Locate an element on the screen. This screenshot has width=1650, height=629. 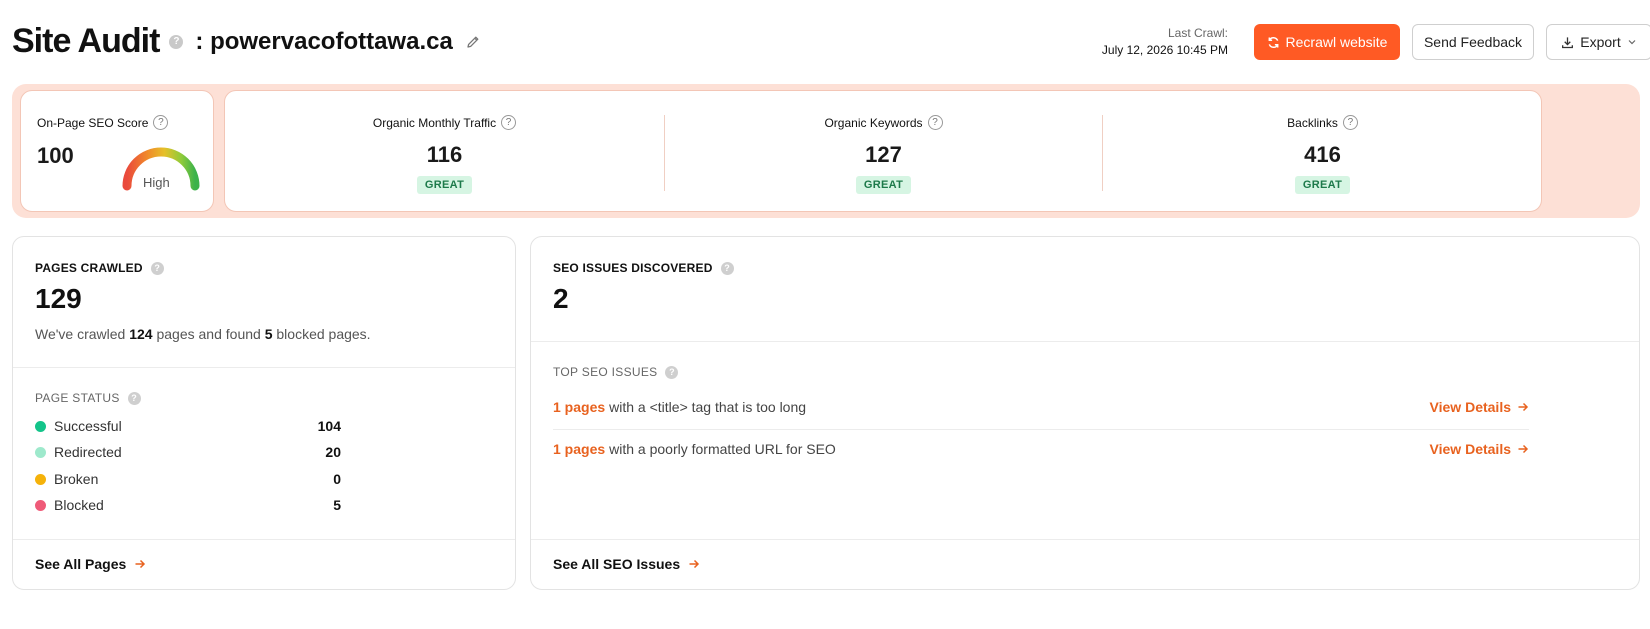
see-all-pages-link: See All Pages is located at coordinates (90, 564).